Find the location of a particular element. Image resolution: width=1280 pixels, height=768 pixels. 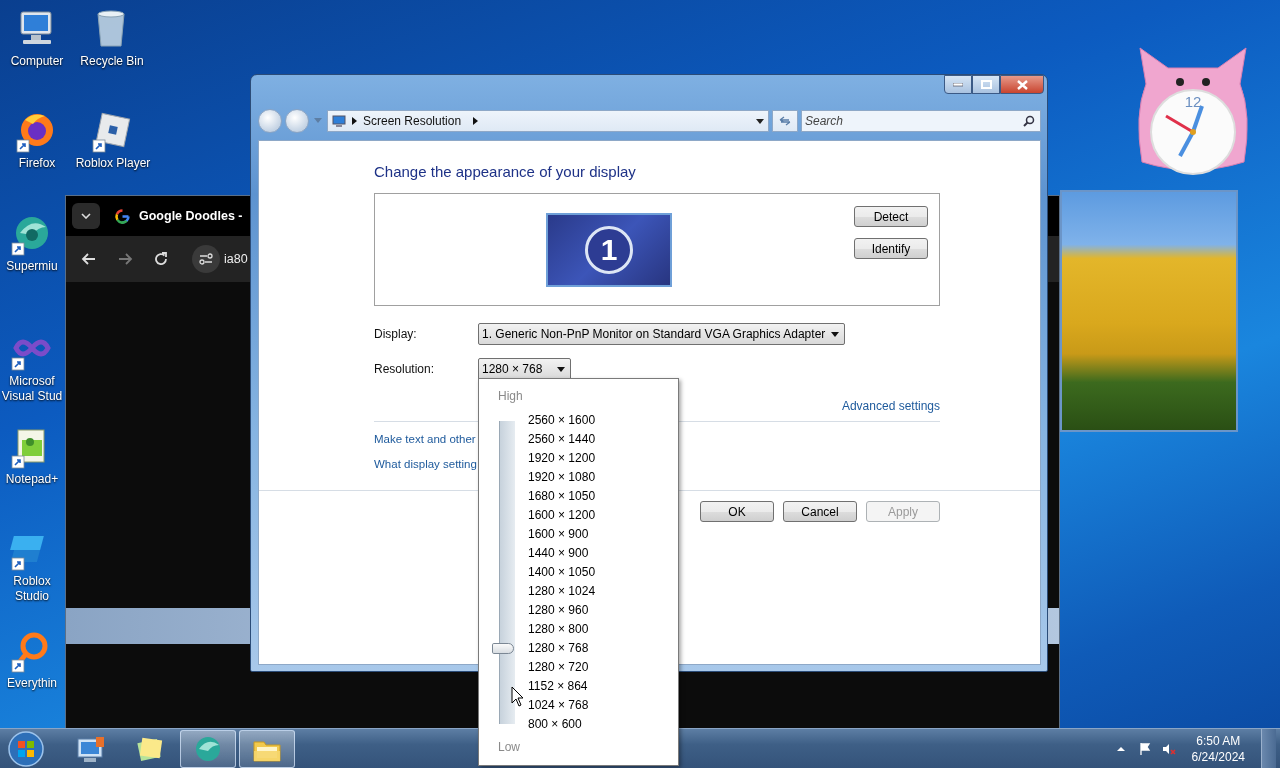

close-button is located at coordinates (1022, 84).